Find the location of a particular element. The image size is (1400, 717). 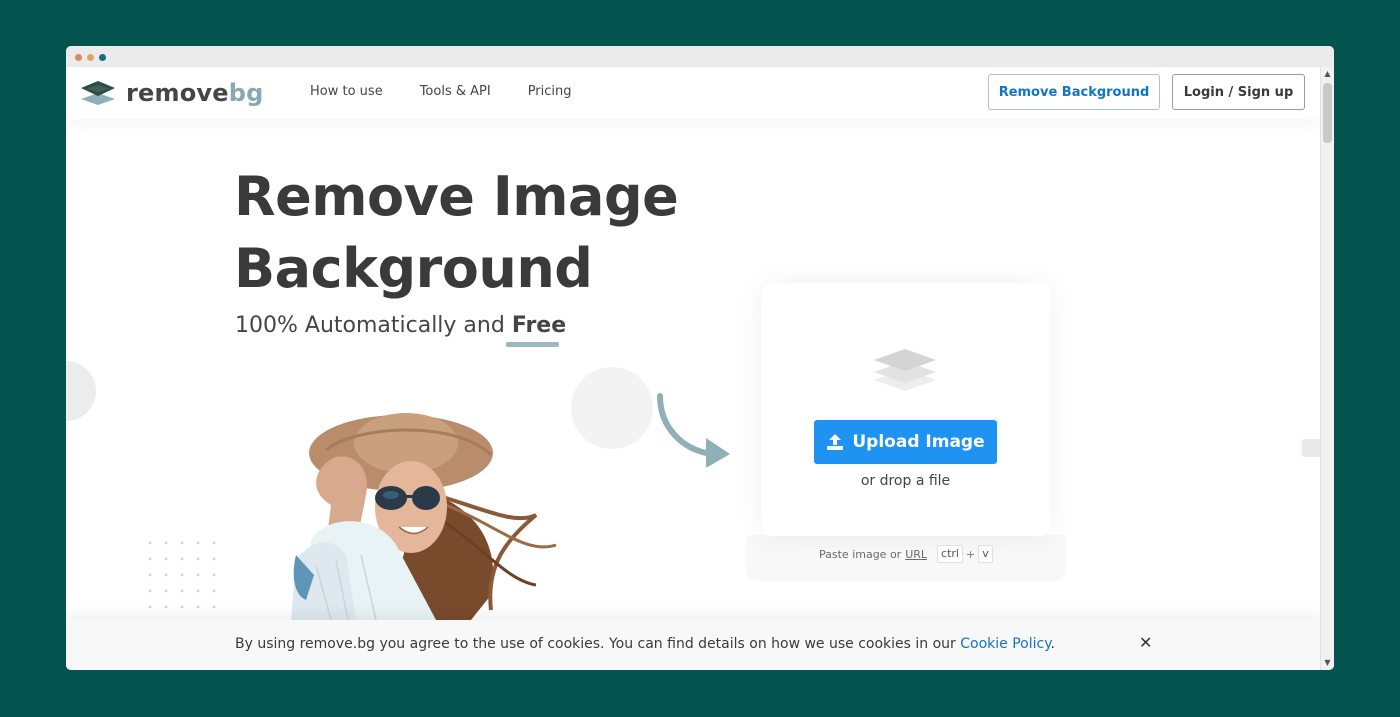

decorative-circle-left is located at coordinates (81, 391).